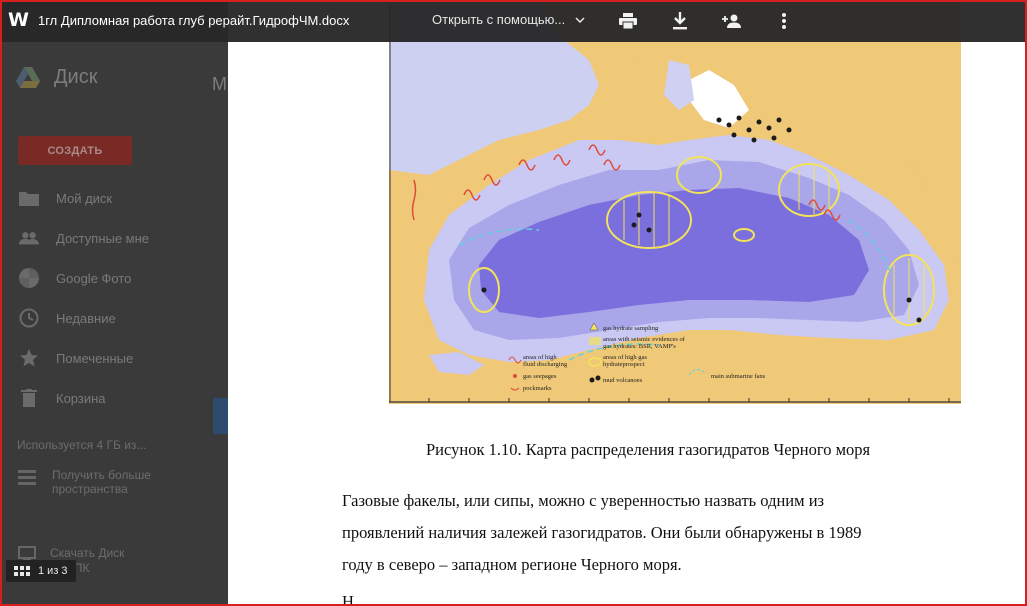 This screenshot has width=1027, height=606. What do you see at coordinates (540, 376) in the screenshot?
I see `legend-gas-seepages: gas seepages` at bounding box center [540, 376].